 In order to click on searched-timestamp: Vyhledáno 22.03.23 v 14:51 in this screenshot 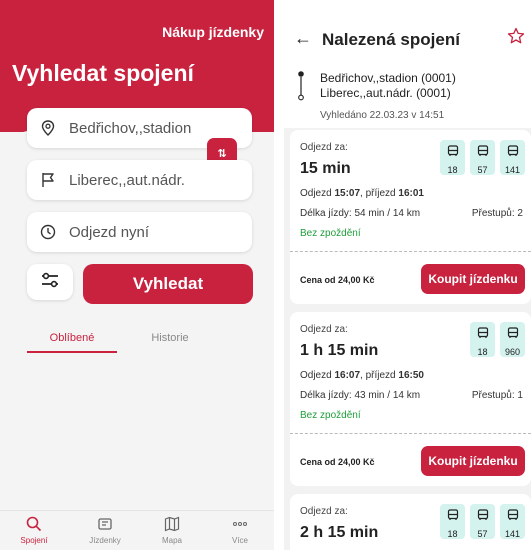, I will do `click(382, 115)`.